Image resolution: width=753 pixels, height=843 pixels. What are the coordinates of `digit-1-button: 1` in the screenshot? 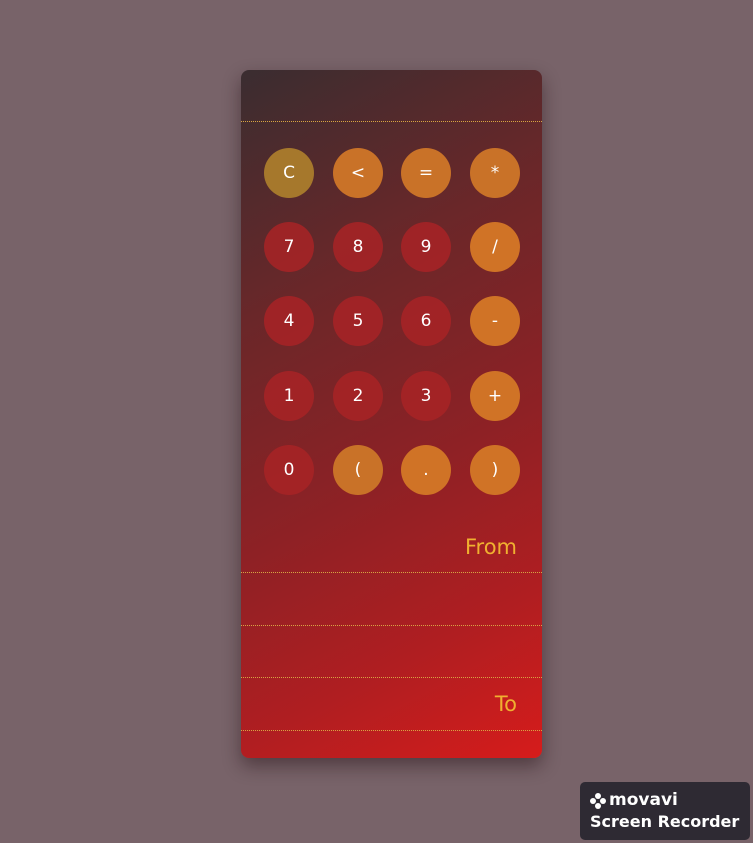 It's located at (289, 396).